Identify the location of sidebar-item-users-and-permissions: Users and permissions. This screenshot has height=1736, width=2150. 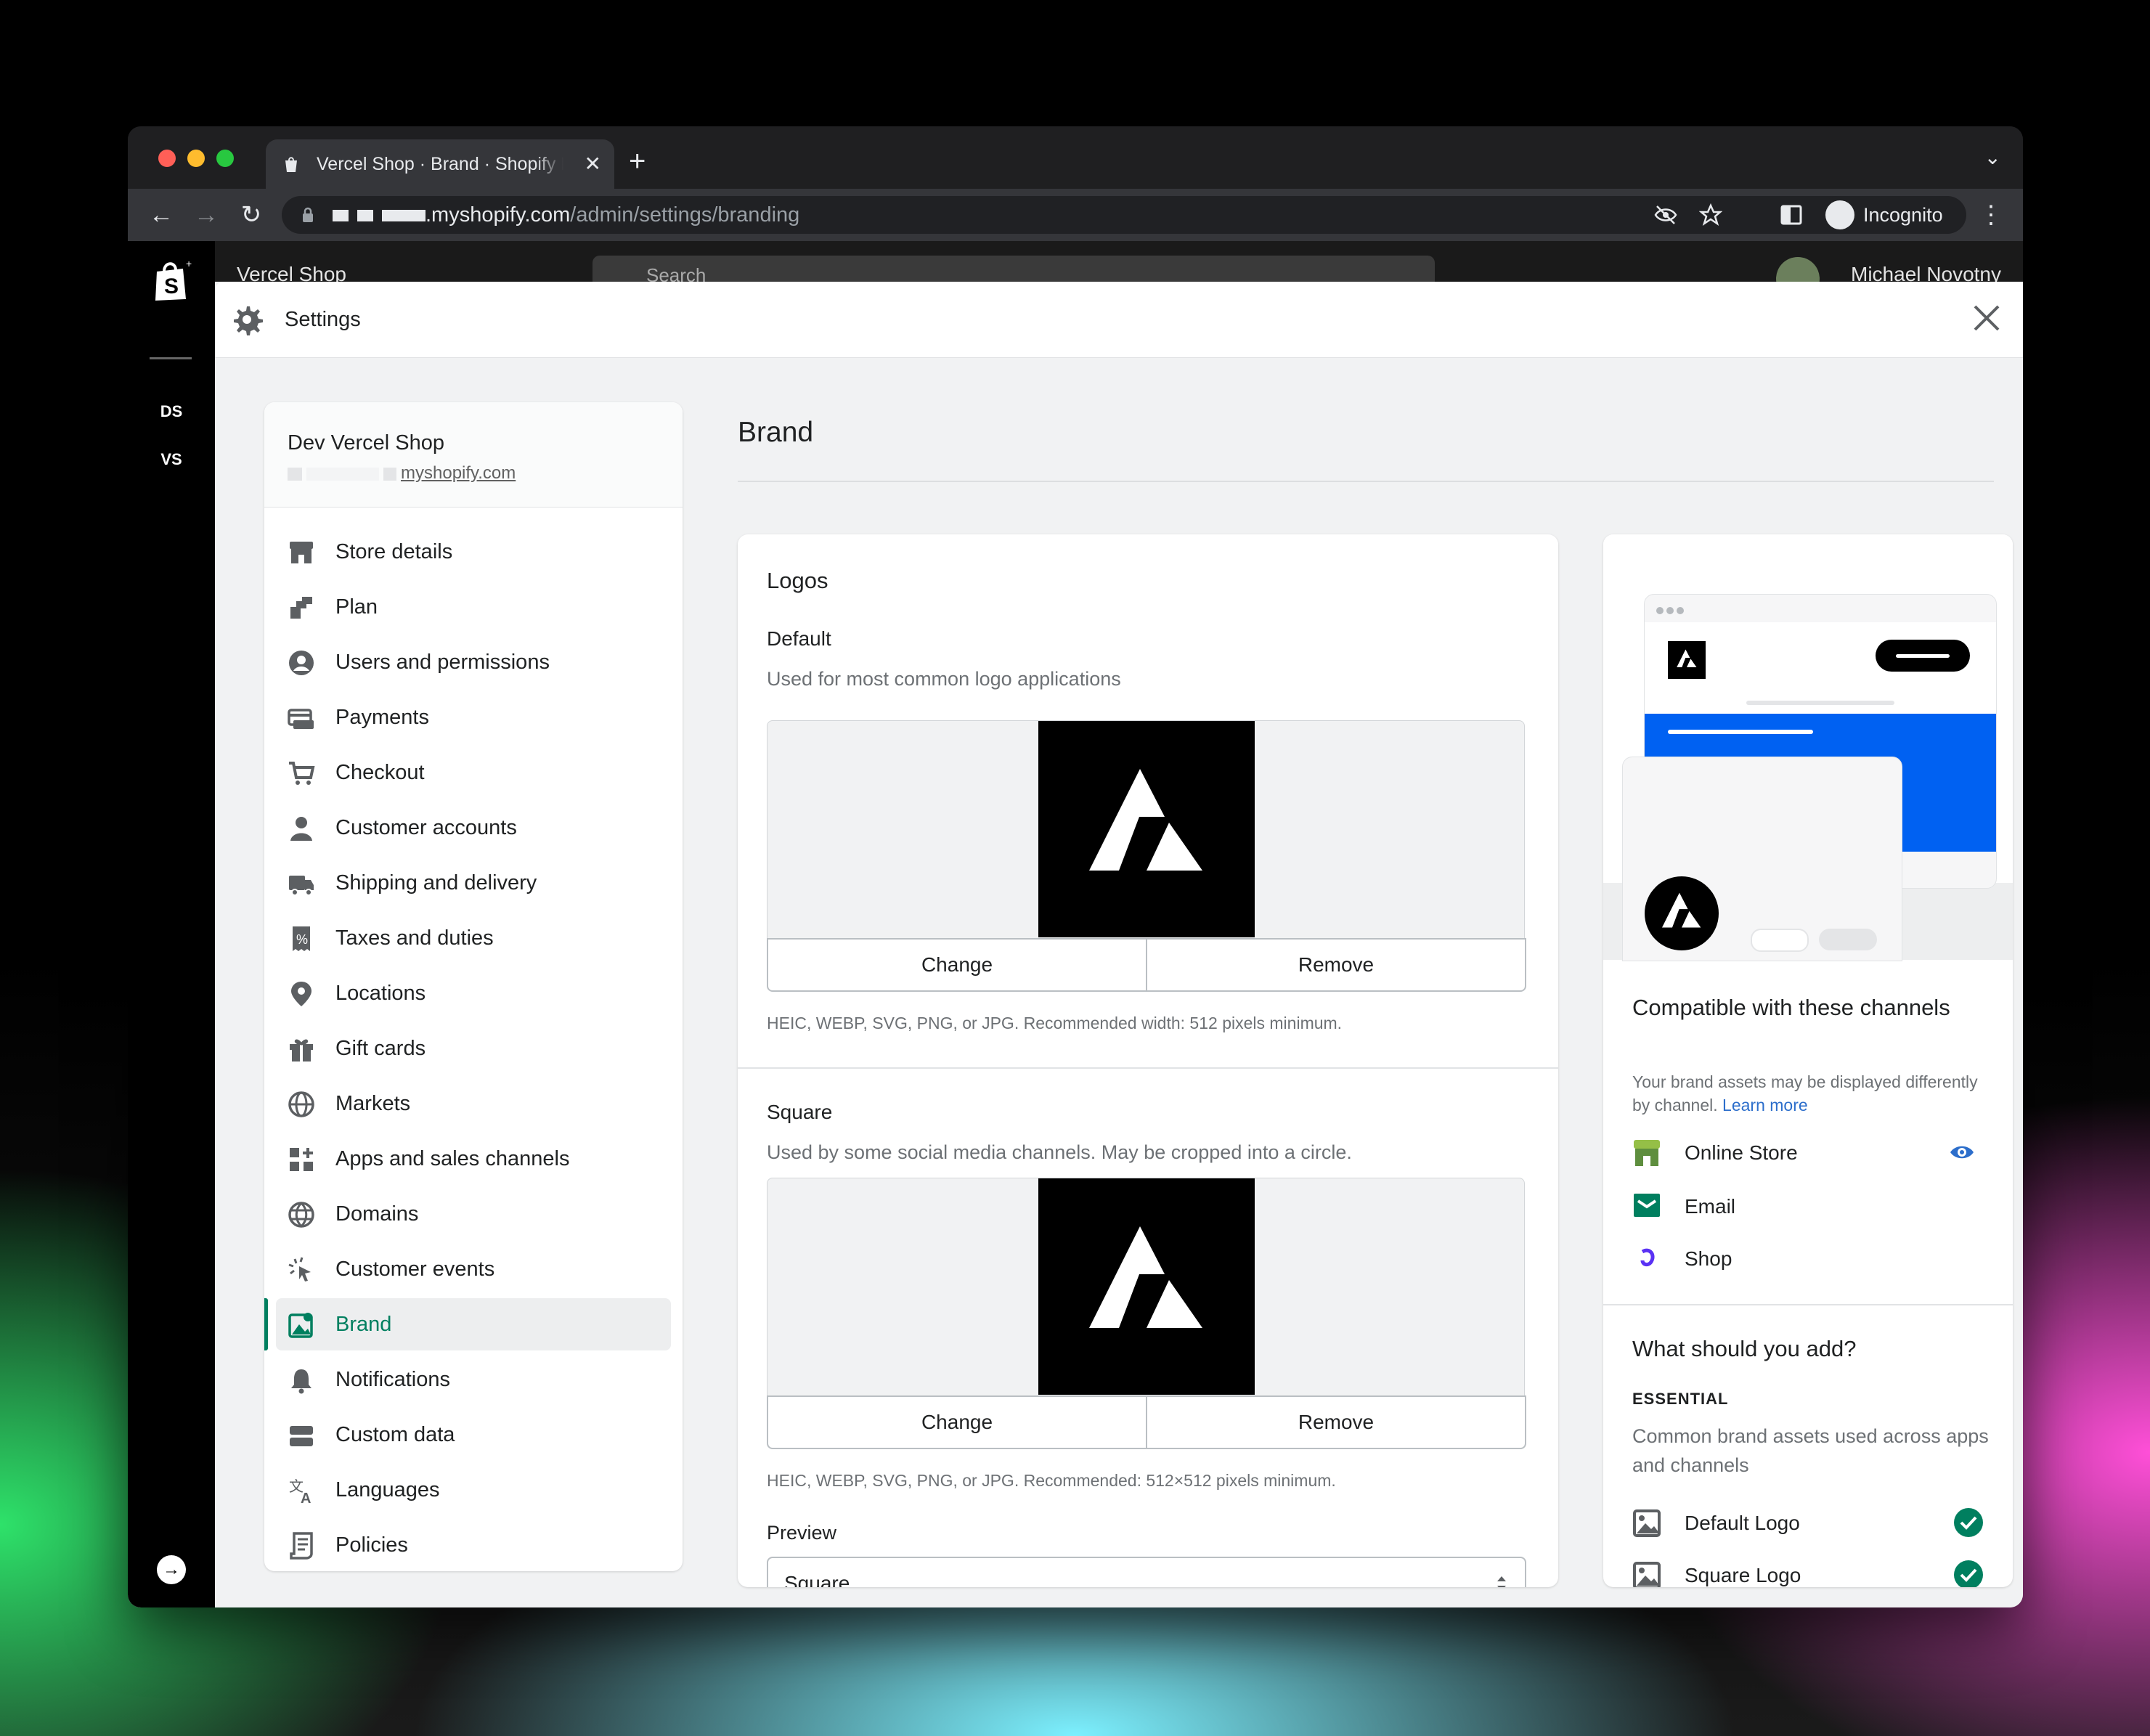
(473, 662).